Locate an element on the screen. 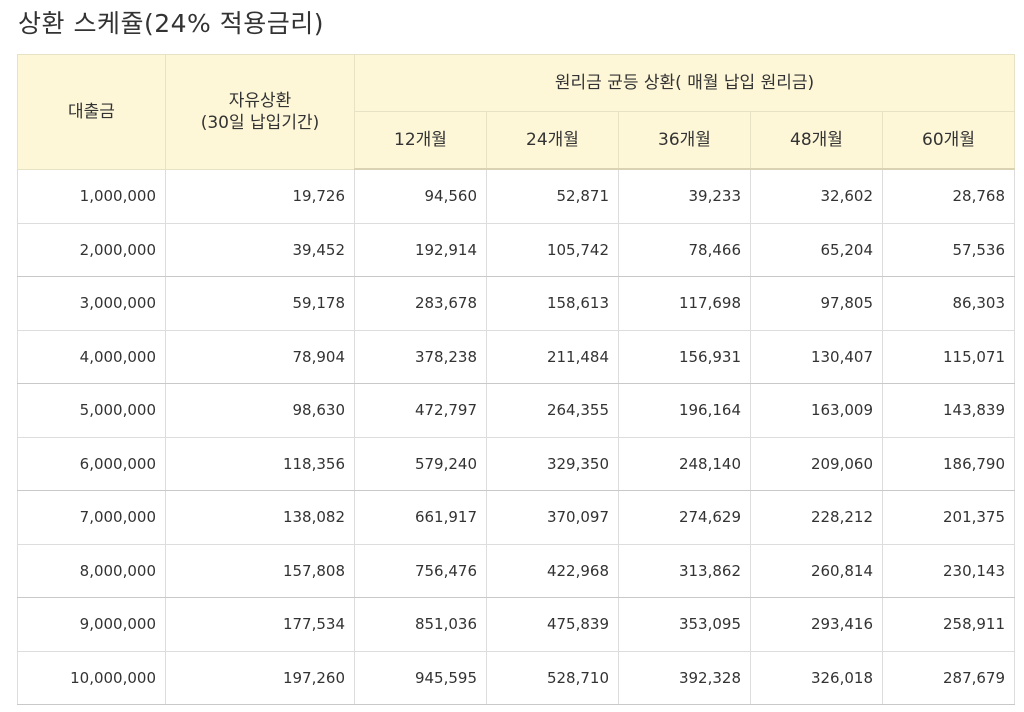 This screenshot has width=1024, height=712. free-repayment-cell: 78,904 is located at coordinates (260, 356).